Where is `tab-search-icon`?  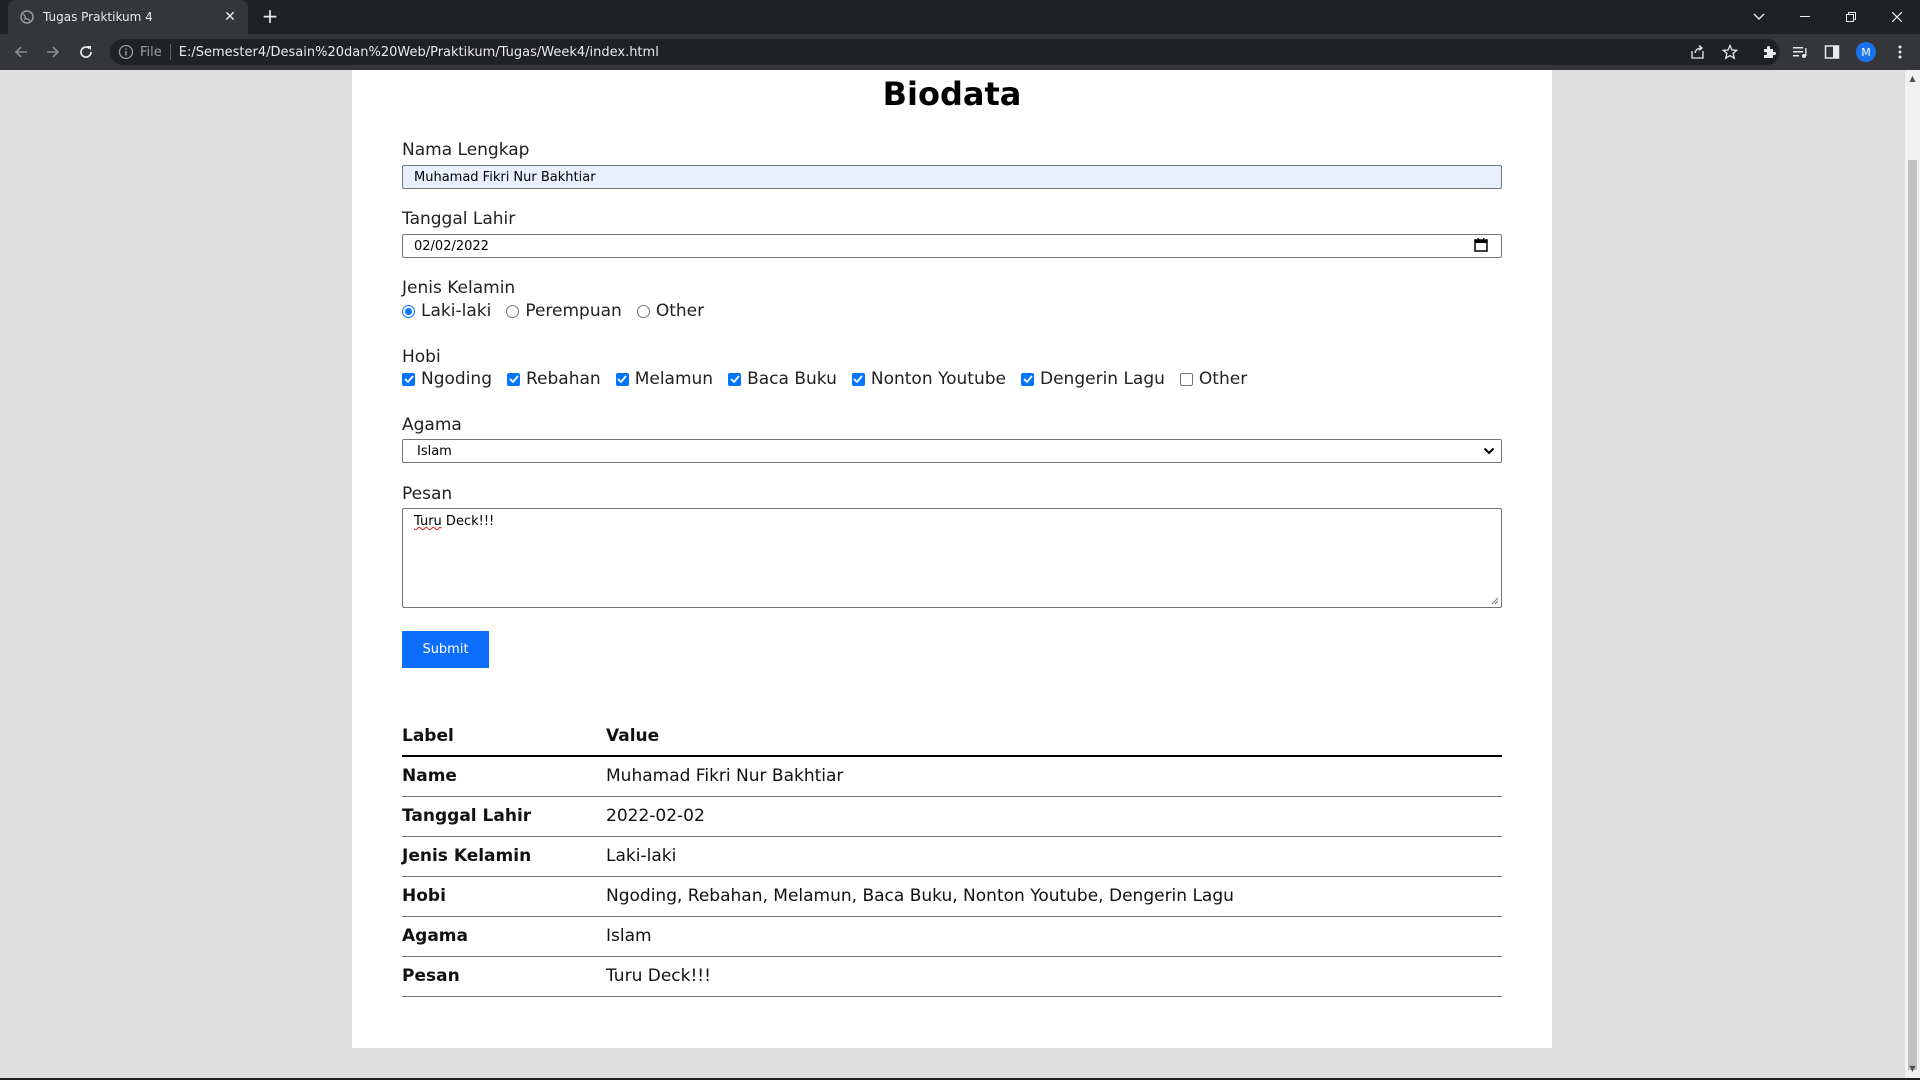 tab-search-icon is located at coordinates (1759, 17).